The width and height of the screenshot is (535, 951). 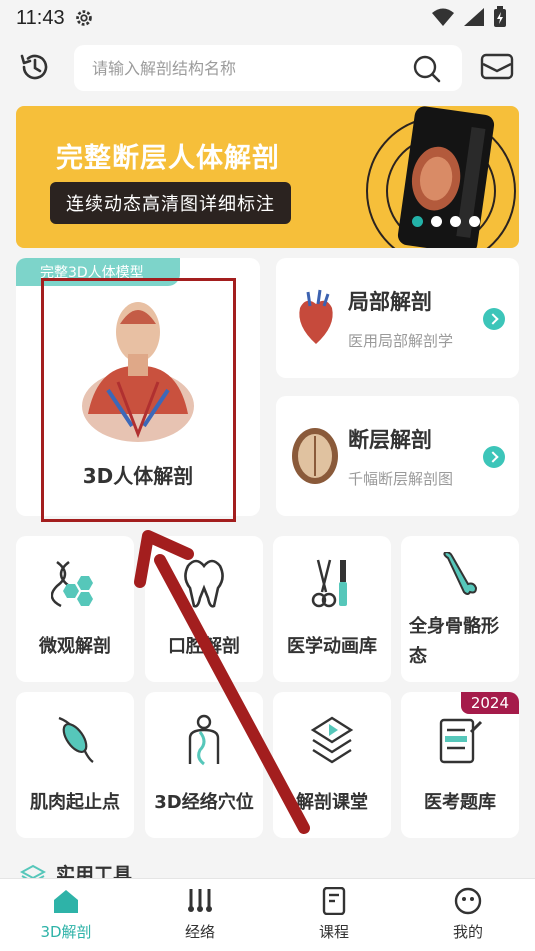 What do you see at coordinates (66, 901) in the screenshot?
I see `home-icon` at bounding box center [66, 901].